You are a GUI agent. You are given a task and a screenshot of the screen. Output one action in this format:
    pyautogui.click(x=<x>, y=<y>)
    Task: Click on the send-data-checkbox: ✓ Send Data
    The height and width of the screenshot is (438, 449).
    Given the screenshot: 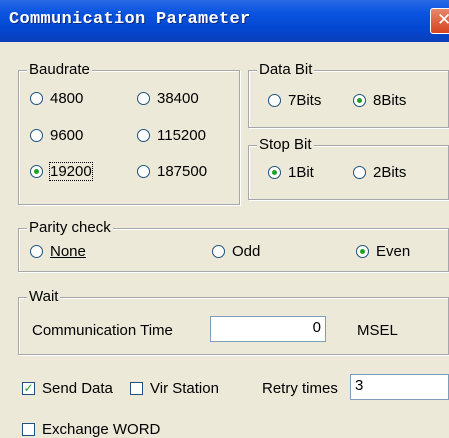 What is the action you would take?
    pyautogui.click(x=67, y=388)
    